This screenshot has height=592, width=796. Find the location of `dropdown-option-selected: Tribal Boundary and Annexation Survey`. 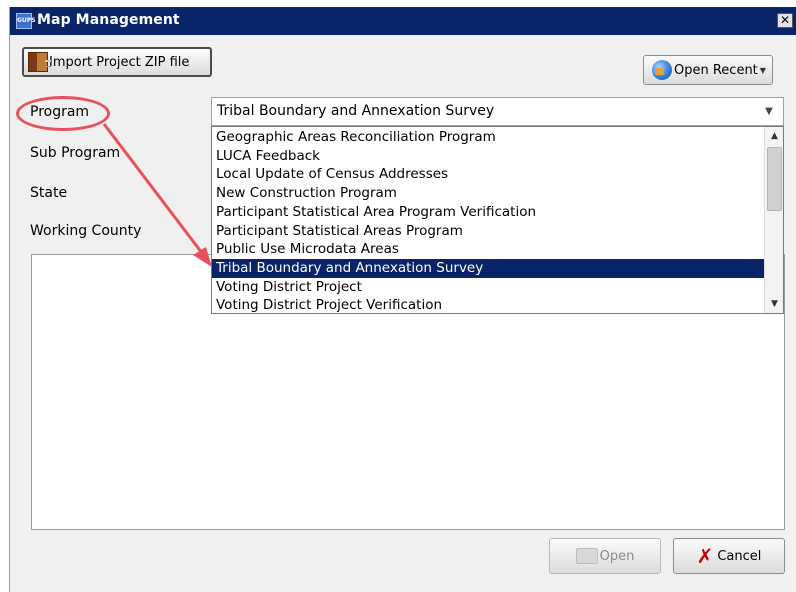

dropdown-option-selected: Tribal Boundary and Annexation Survey is located at coordinates (488, 268).